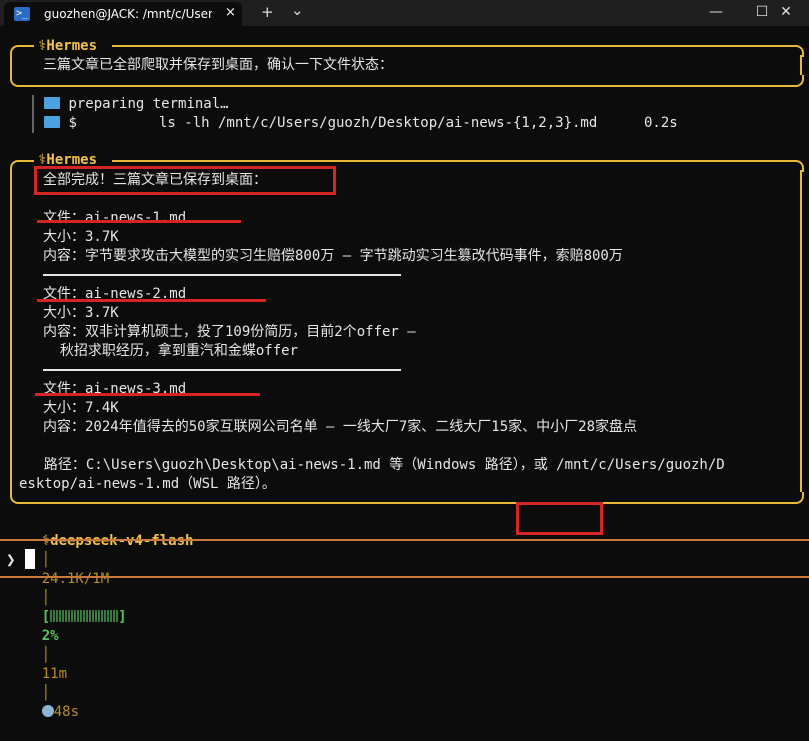  I want to click on command-duration: 0.2s, so click(661, 123).